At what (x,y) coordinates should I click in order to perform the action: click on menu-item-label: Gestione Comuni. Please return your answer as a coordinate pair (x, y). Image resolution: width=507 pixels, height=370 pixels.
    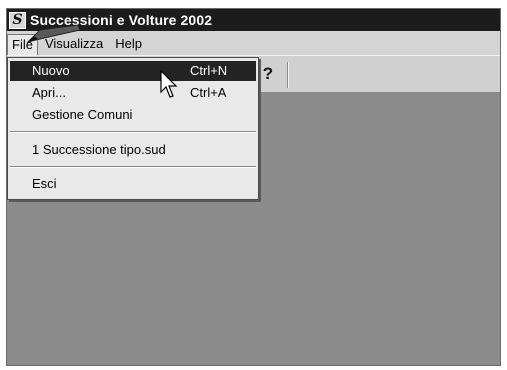
    Looking at the image, I should click on (82, 114).